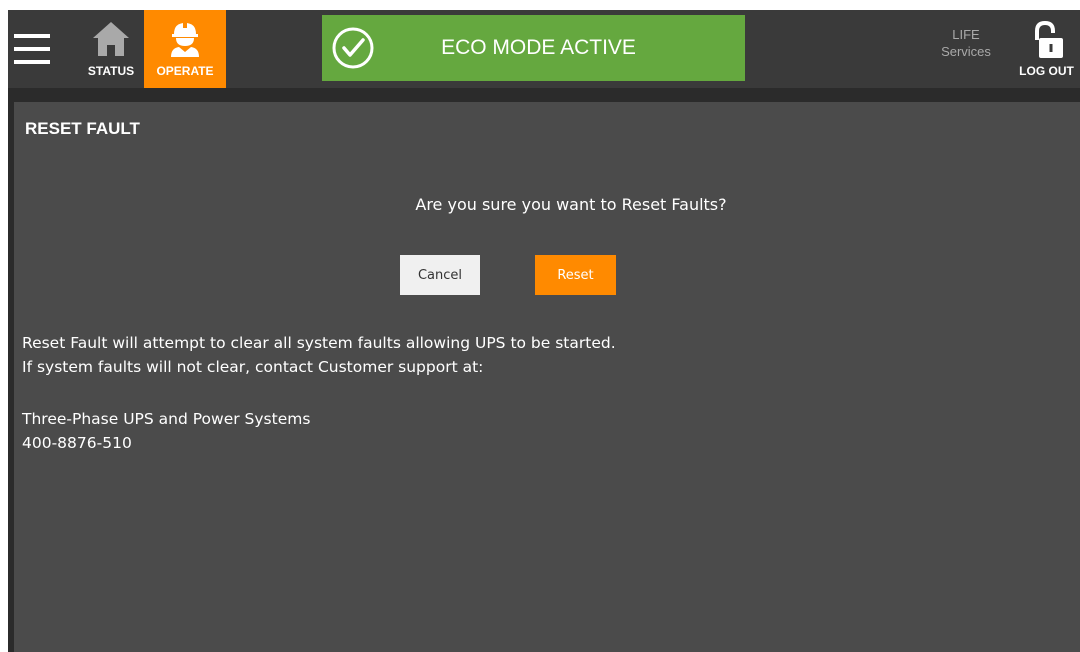 Image resolution: width=1080 pixels, height=652 pixels. I want to click on tab-status: STATUS, so click(111, 49).